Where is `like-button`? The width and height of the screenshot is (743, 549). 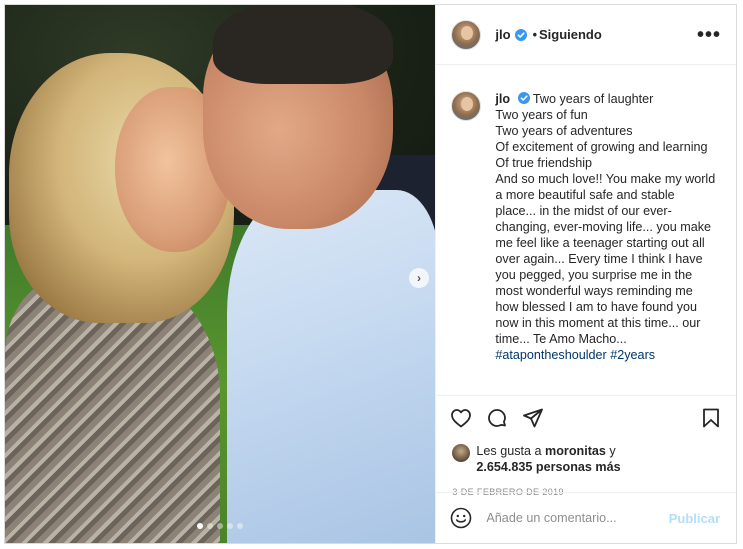
like-button is located at coordinates (461, 418).